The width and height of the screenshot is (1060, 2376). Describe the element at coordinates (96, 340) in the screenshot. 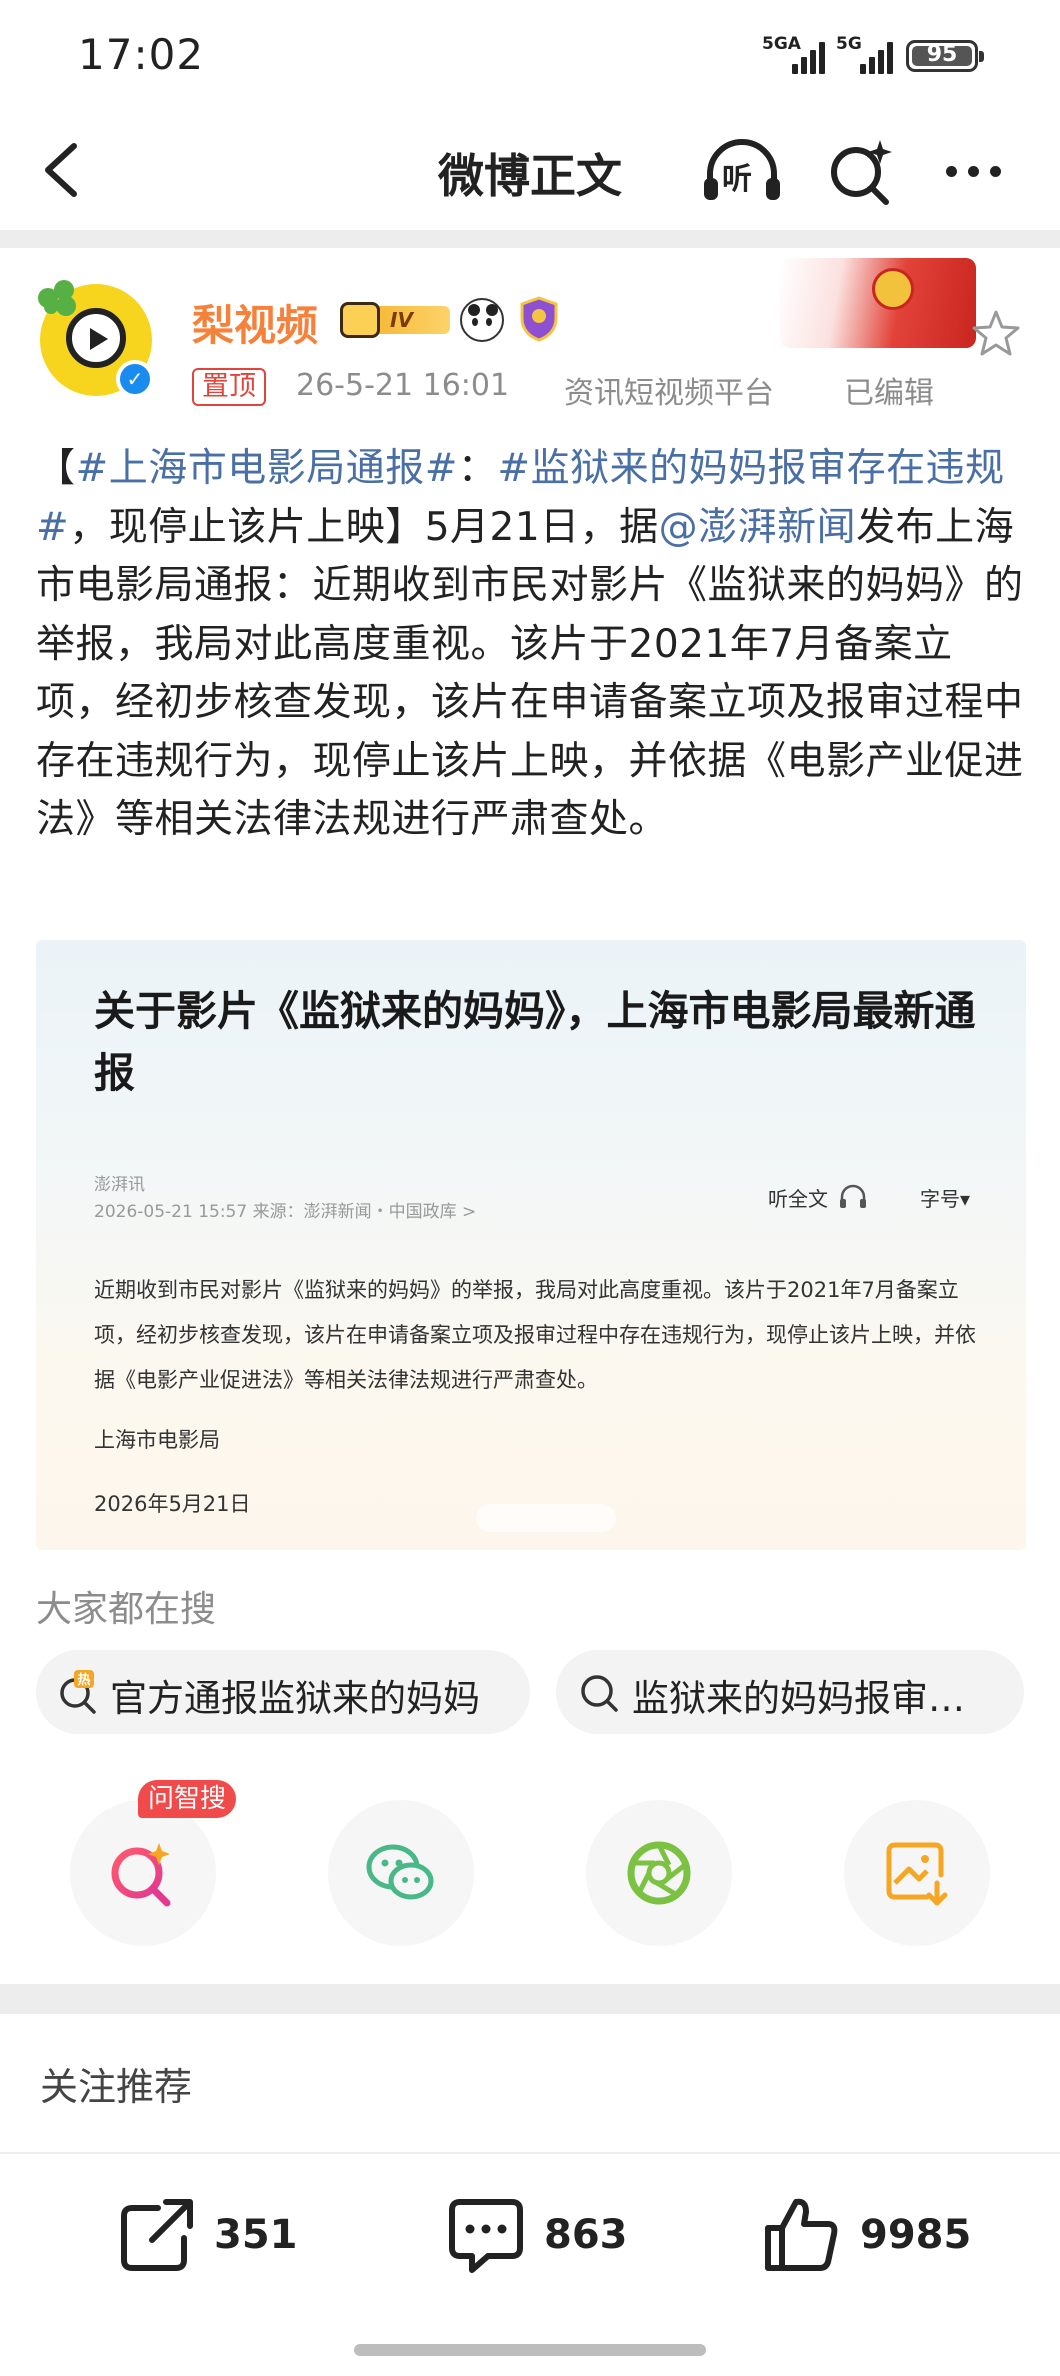

I see `avatar: ✓` at that location.